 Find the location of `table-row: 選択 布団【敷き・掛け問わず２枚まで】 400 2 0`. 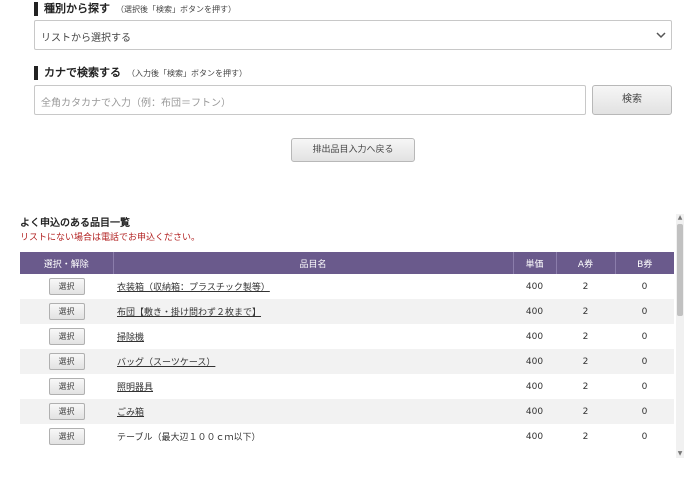

table-row: 選択 布団【敷き・掛け問わず２枚まで】 400 2 0 is located at coordinates (347, 311).